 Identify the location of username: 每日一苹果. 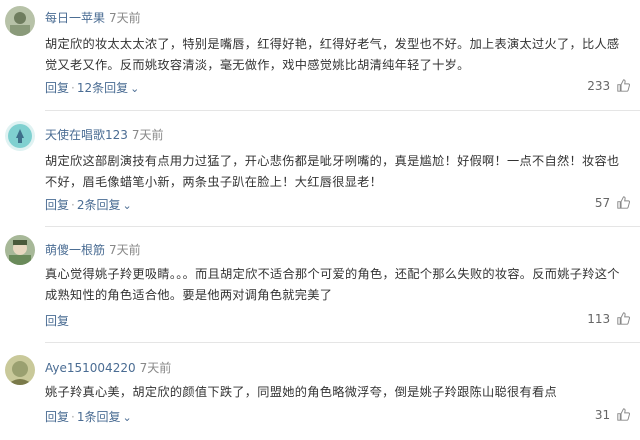
(75, 18).